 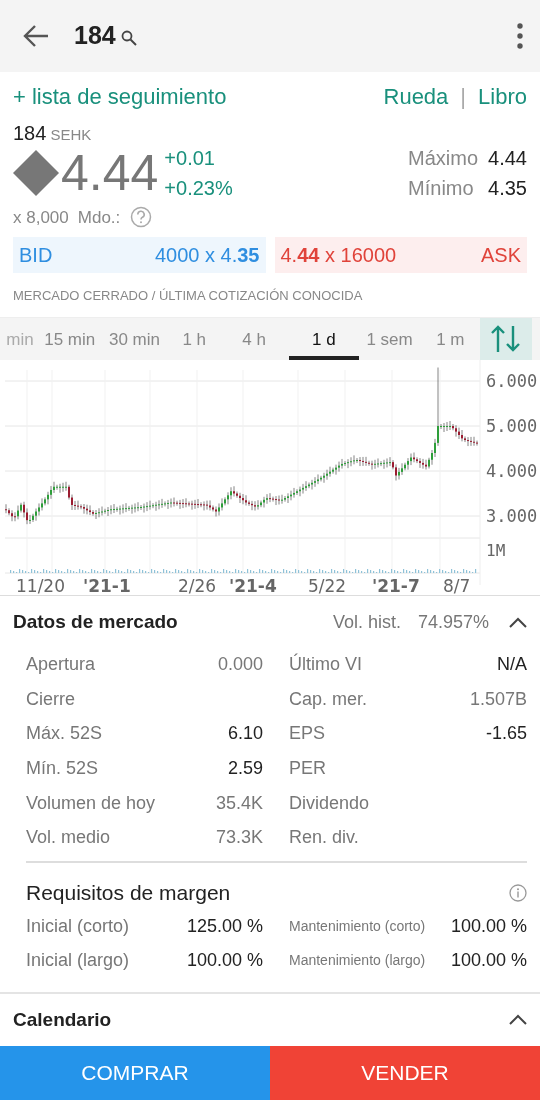 What do you see at coordinates (62, 1019) in the screenshot?
I see `section-title: Calendario` at bounding box center [62, 1019].